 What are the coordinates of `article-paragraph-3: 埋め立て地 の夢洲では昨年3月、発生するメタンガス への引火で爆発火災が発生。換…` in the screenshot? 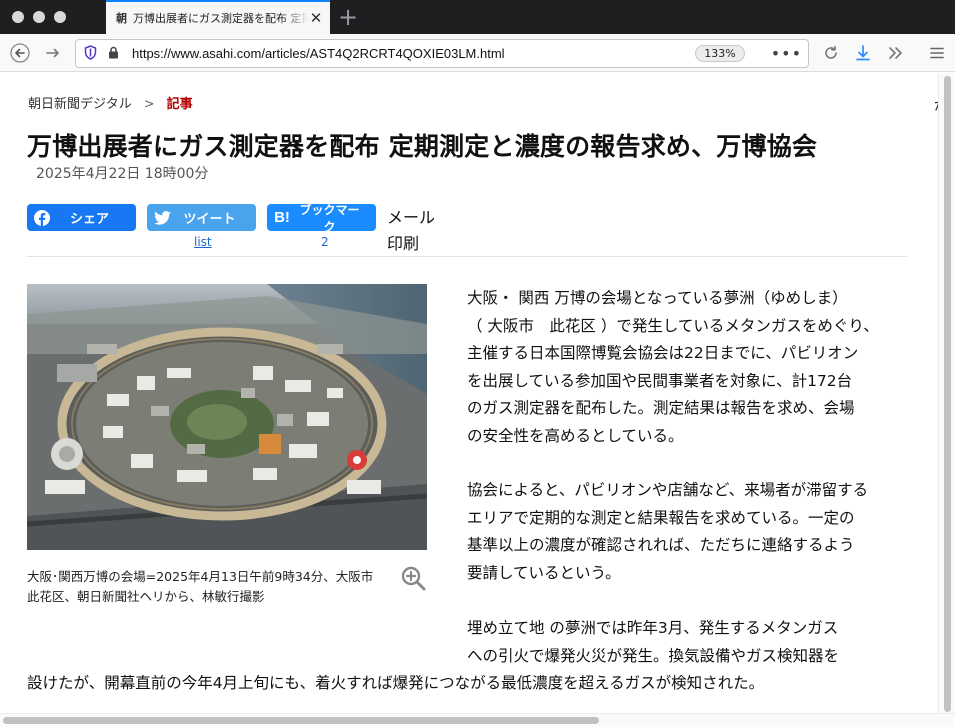 It's located at (653, 642).